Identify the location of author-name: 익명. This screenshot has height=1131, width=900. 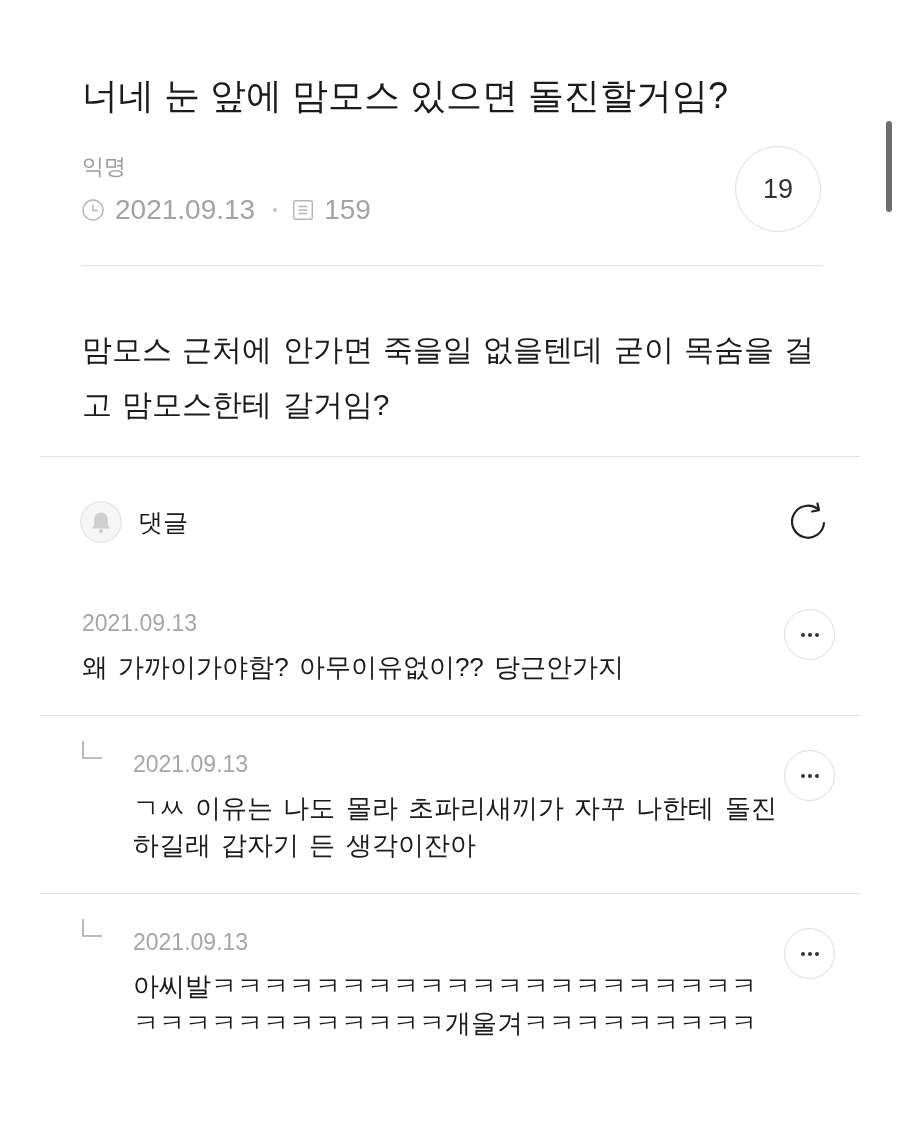
(104, 166).